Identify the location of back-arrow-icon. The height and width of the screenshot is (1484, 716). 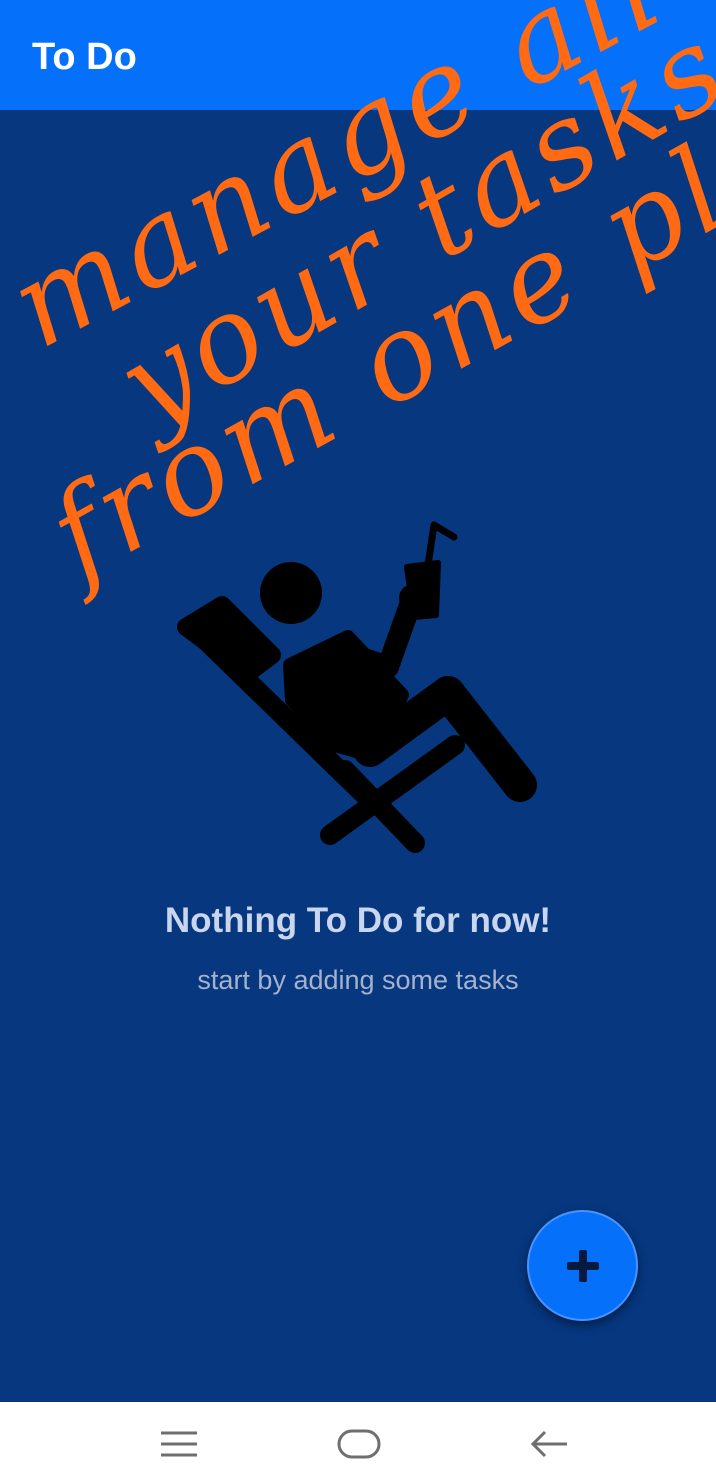
(548, 1444).